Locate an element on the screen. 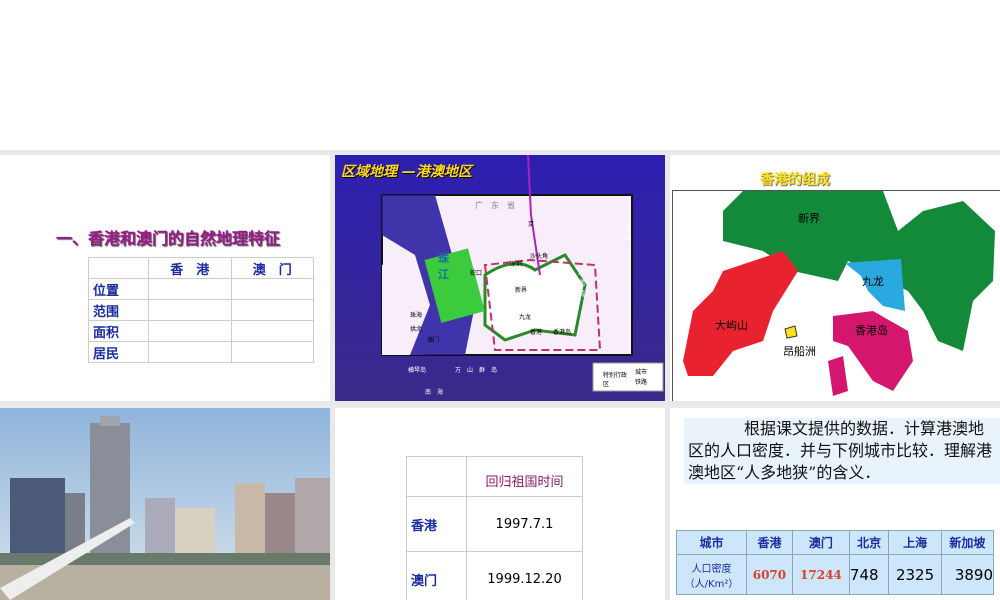  map-label: 蛇口 is located at coordinates (476, 273).